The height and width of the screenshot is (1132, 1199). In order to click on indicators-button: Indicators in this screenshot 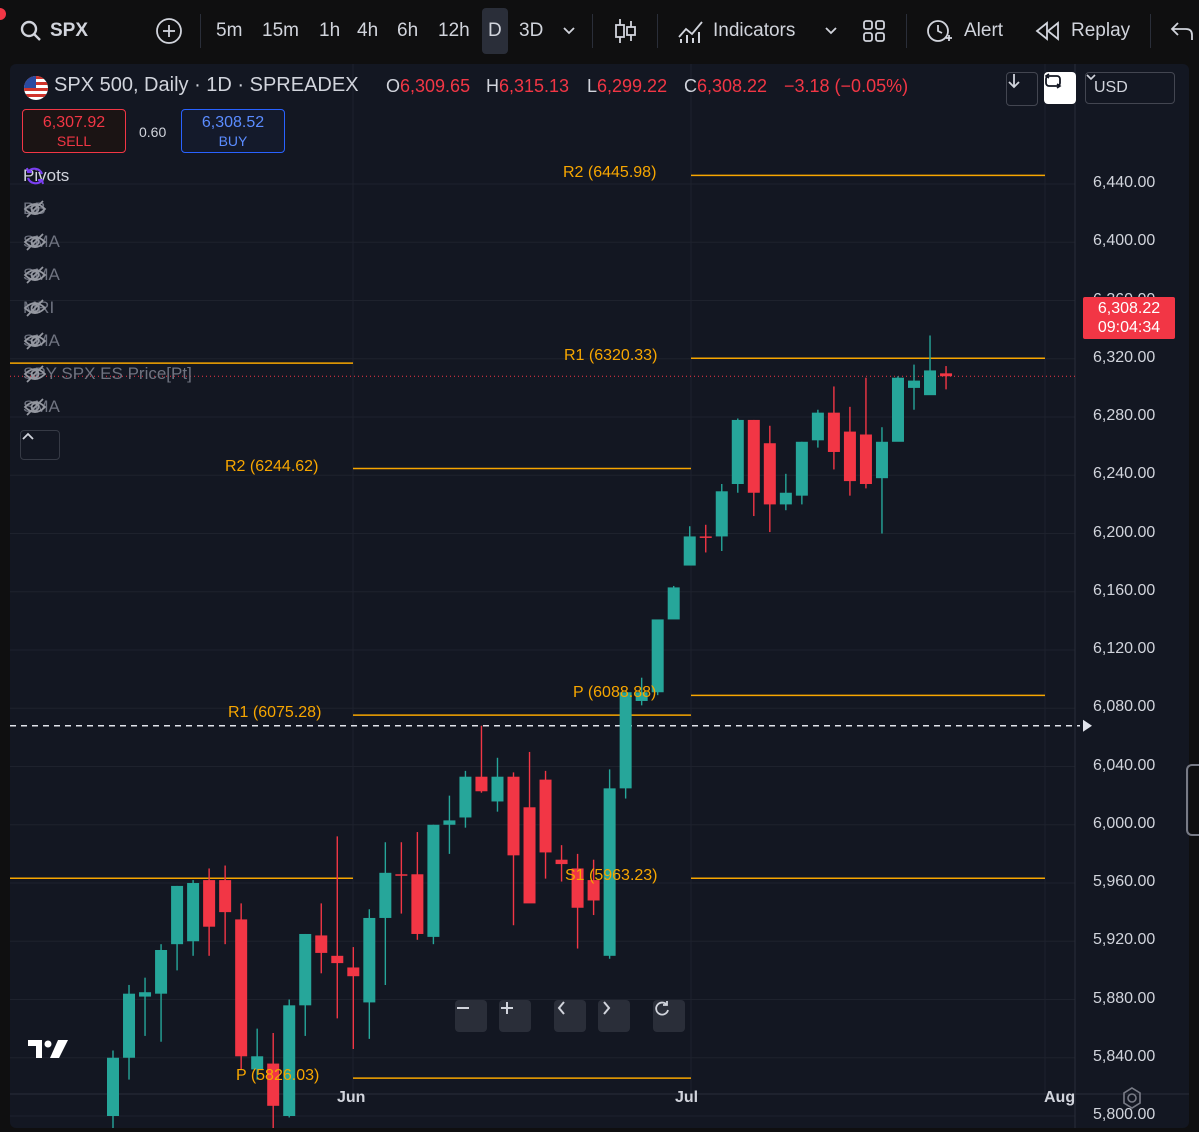, I will do `click(736, 31)`.